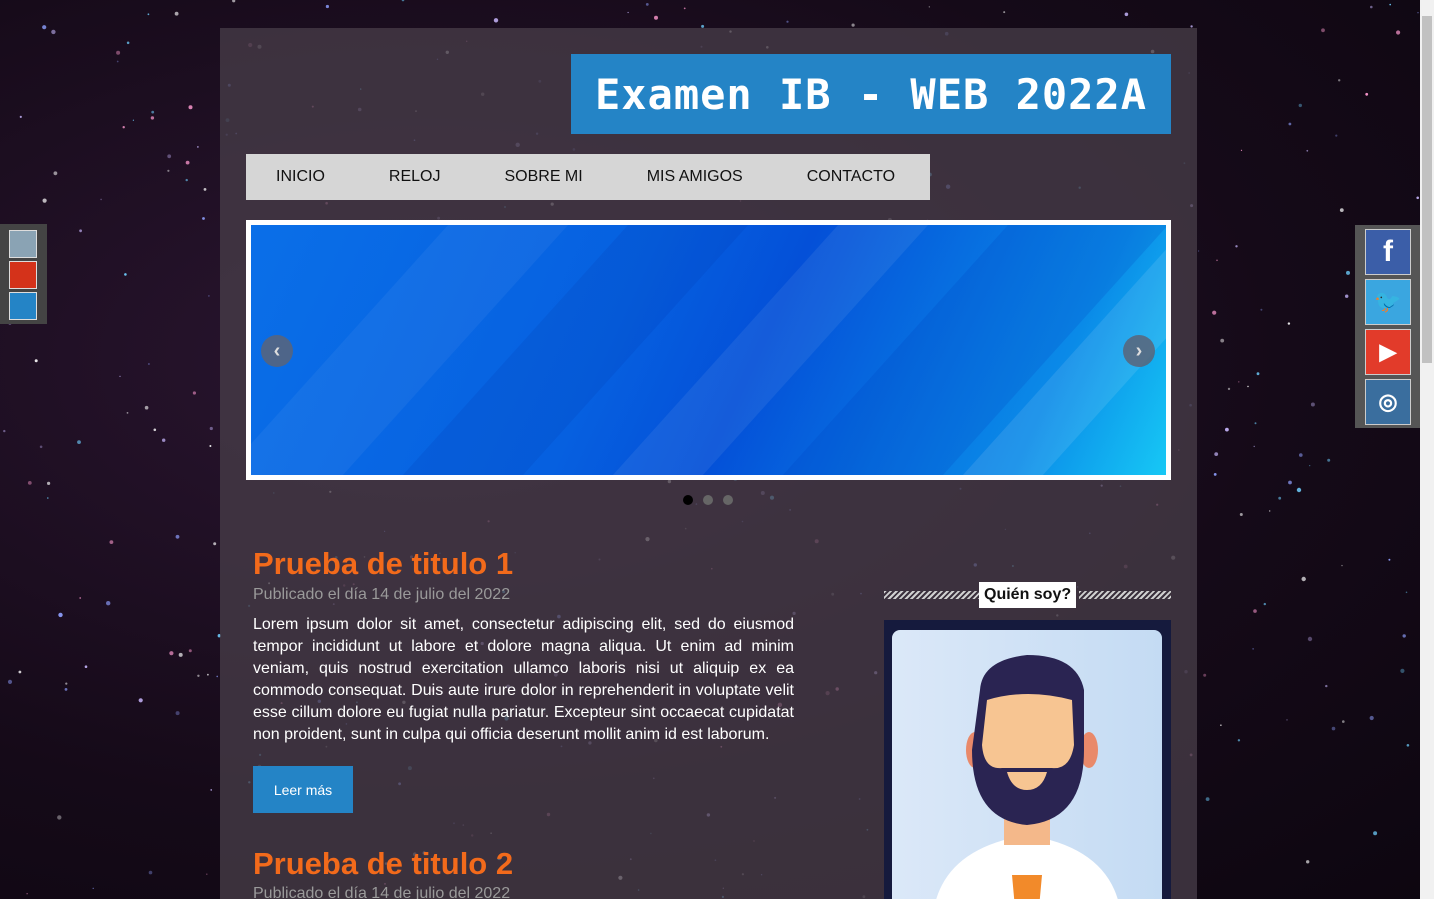  I want to click on social-bar: f 🐦 ▶ ◎, so click(1387, 326).